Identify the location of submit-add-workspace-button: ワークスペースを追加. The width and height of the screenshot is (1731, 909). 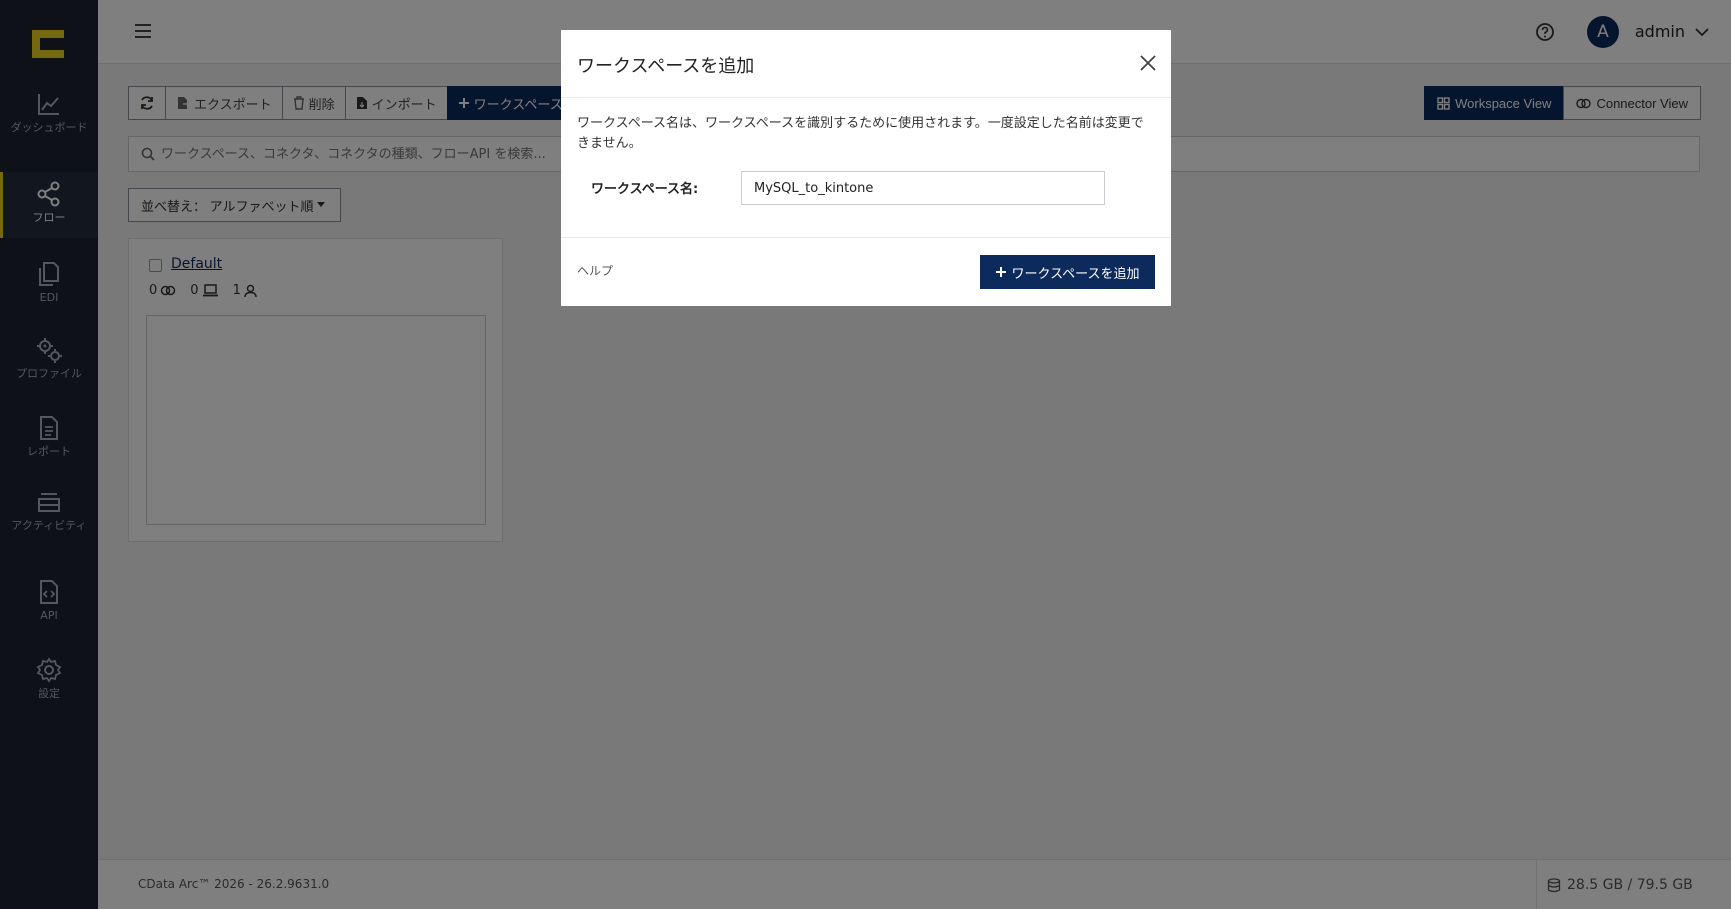
(1067, 272).